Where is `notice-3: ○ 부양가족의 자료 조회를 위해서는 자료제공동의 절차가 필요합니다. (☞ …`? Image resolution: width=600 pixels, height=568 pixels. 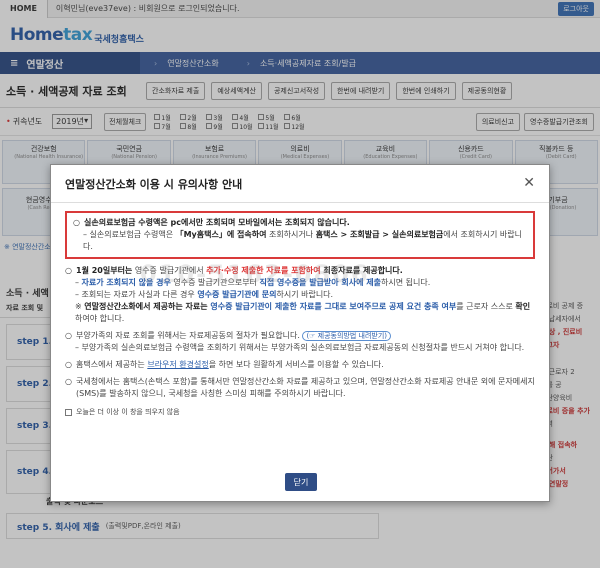 notice-3: ○ 부양가족의 자료 조회를 위해서는 자료제공동의 절차가 필요합니다. (☞ … is located at coordinates (295, 341).